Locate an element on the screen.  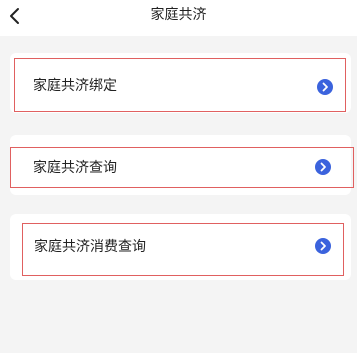
page-title: 家庭共济 is located at coordinates (178, 15).